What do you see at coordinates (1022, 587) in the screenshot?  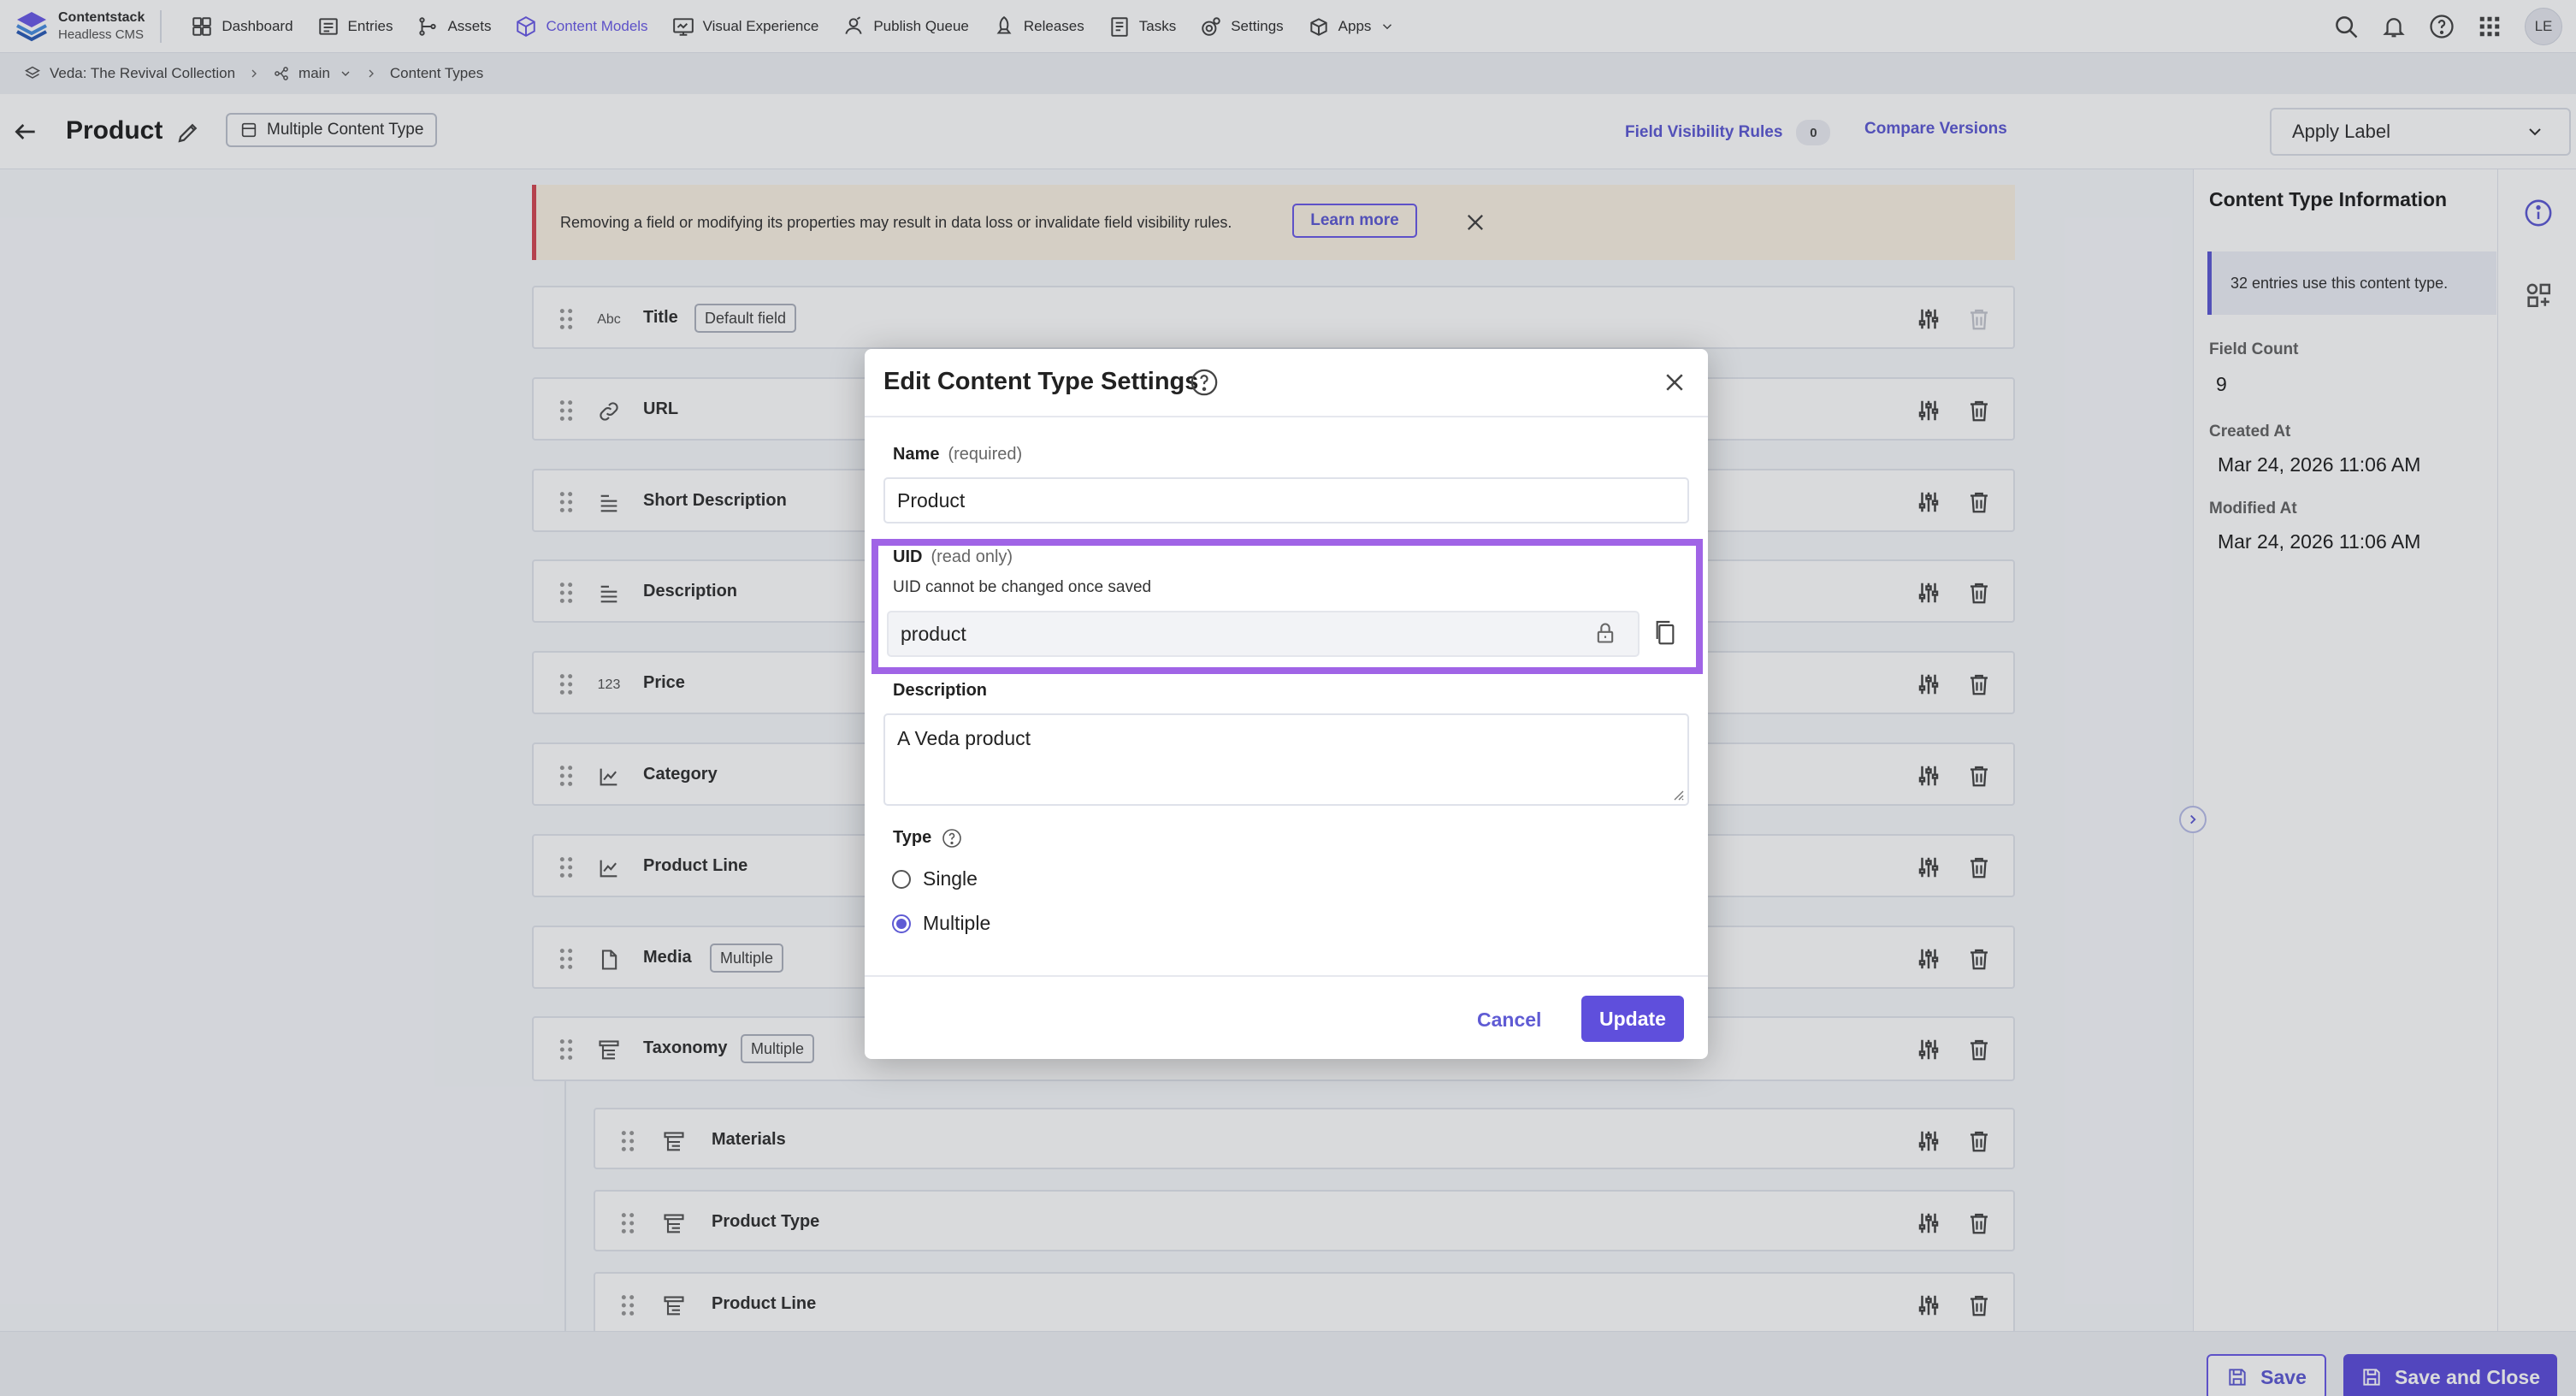 I see `uid-help-text: UID cannot be changed once saved` at bounding box center [1022, 587].